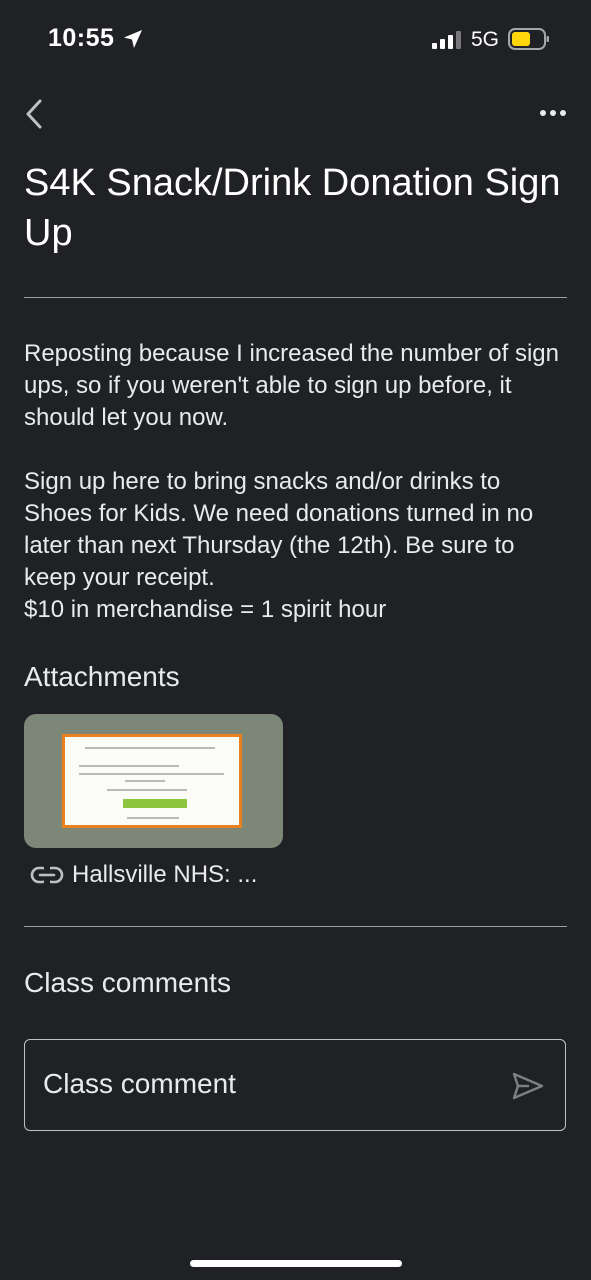 This screenshot has width=591, height=1280. Describe the element at coordinates (139, 1083) in the screenshot. I see `class-comment-placeholder: Class comment` at that location.